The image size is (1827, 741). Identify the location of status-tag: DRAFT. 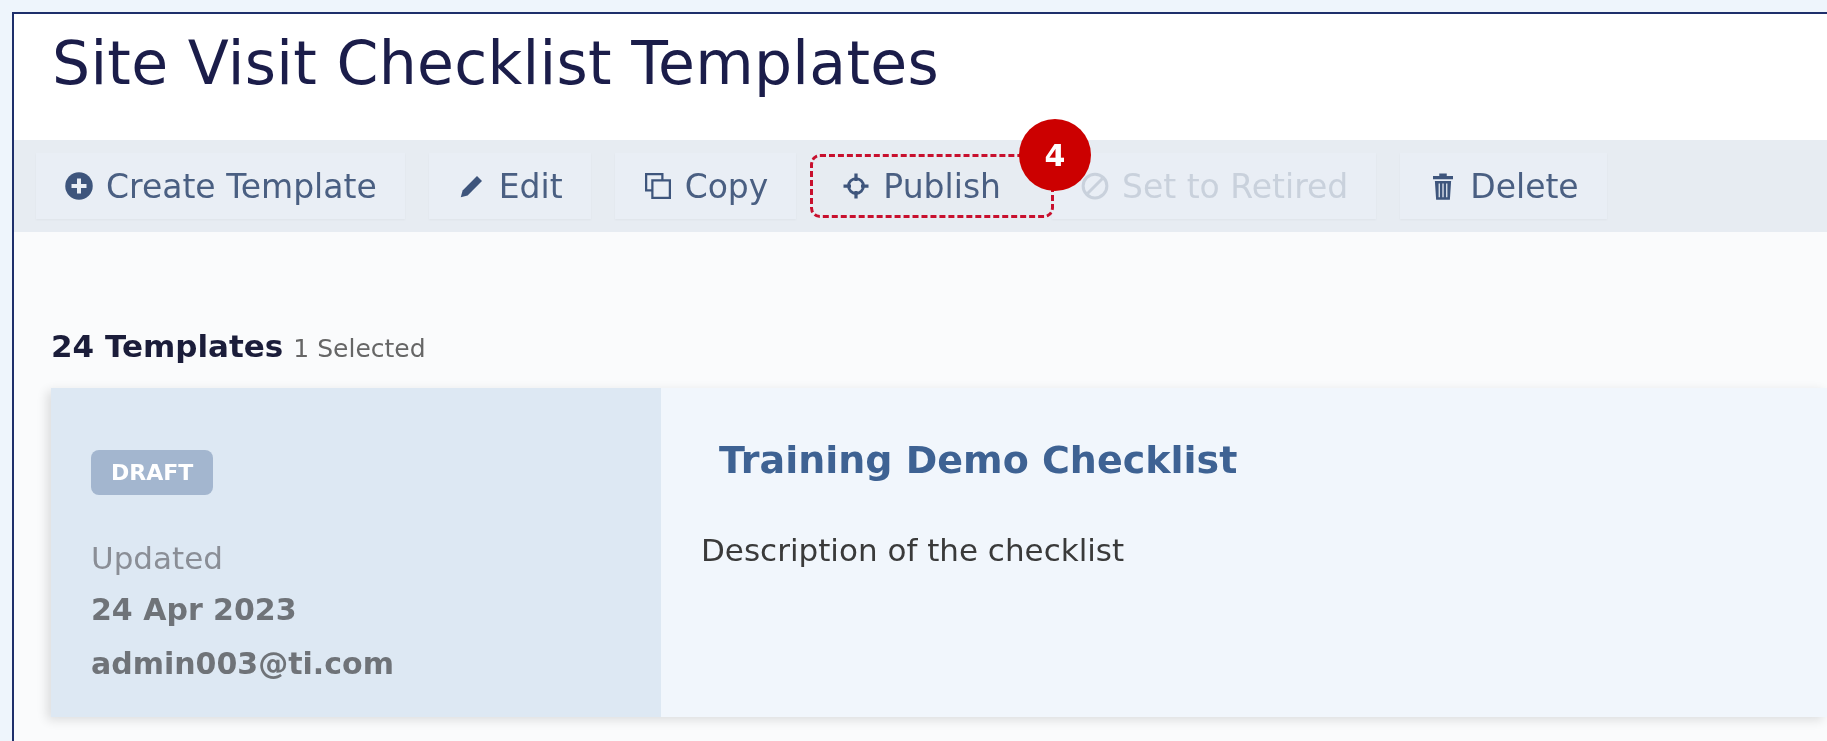
(152, 472).